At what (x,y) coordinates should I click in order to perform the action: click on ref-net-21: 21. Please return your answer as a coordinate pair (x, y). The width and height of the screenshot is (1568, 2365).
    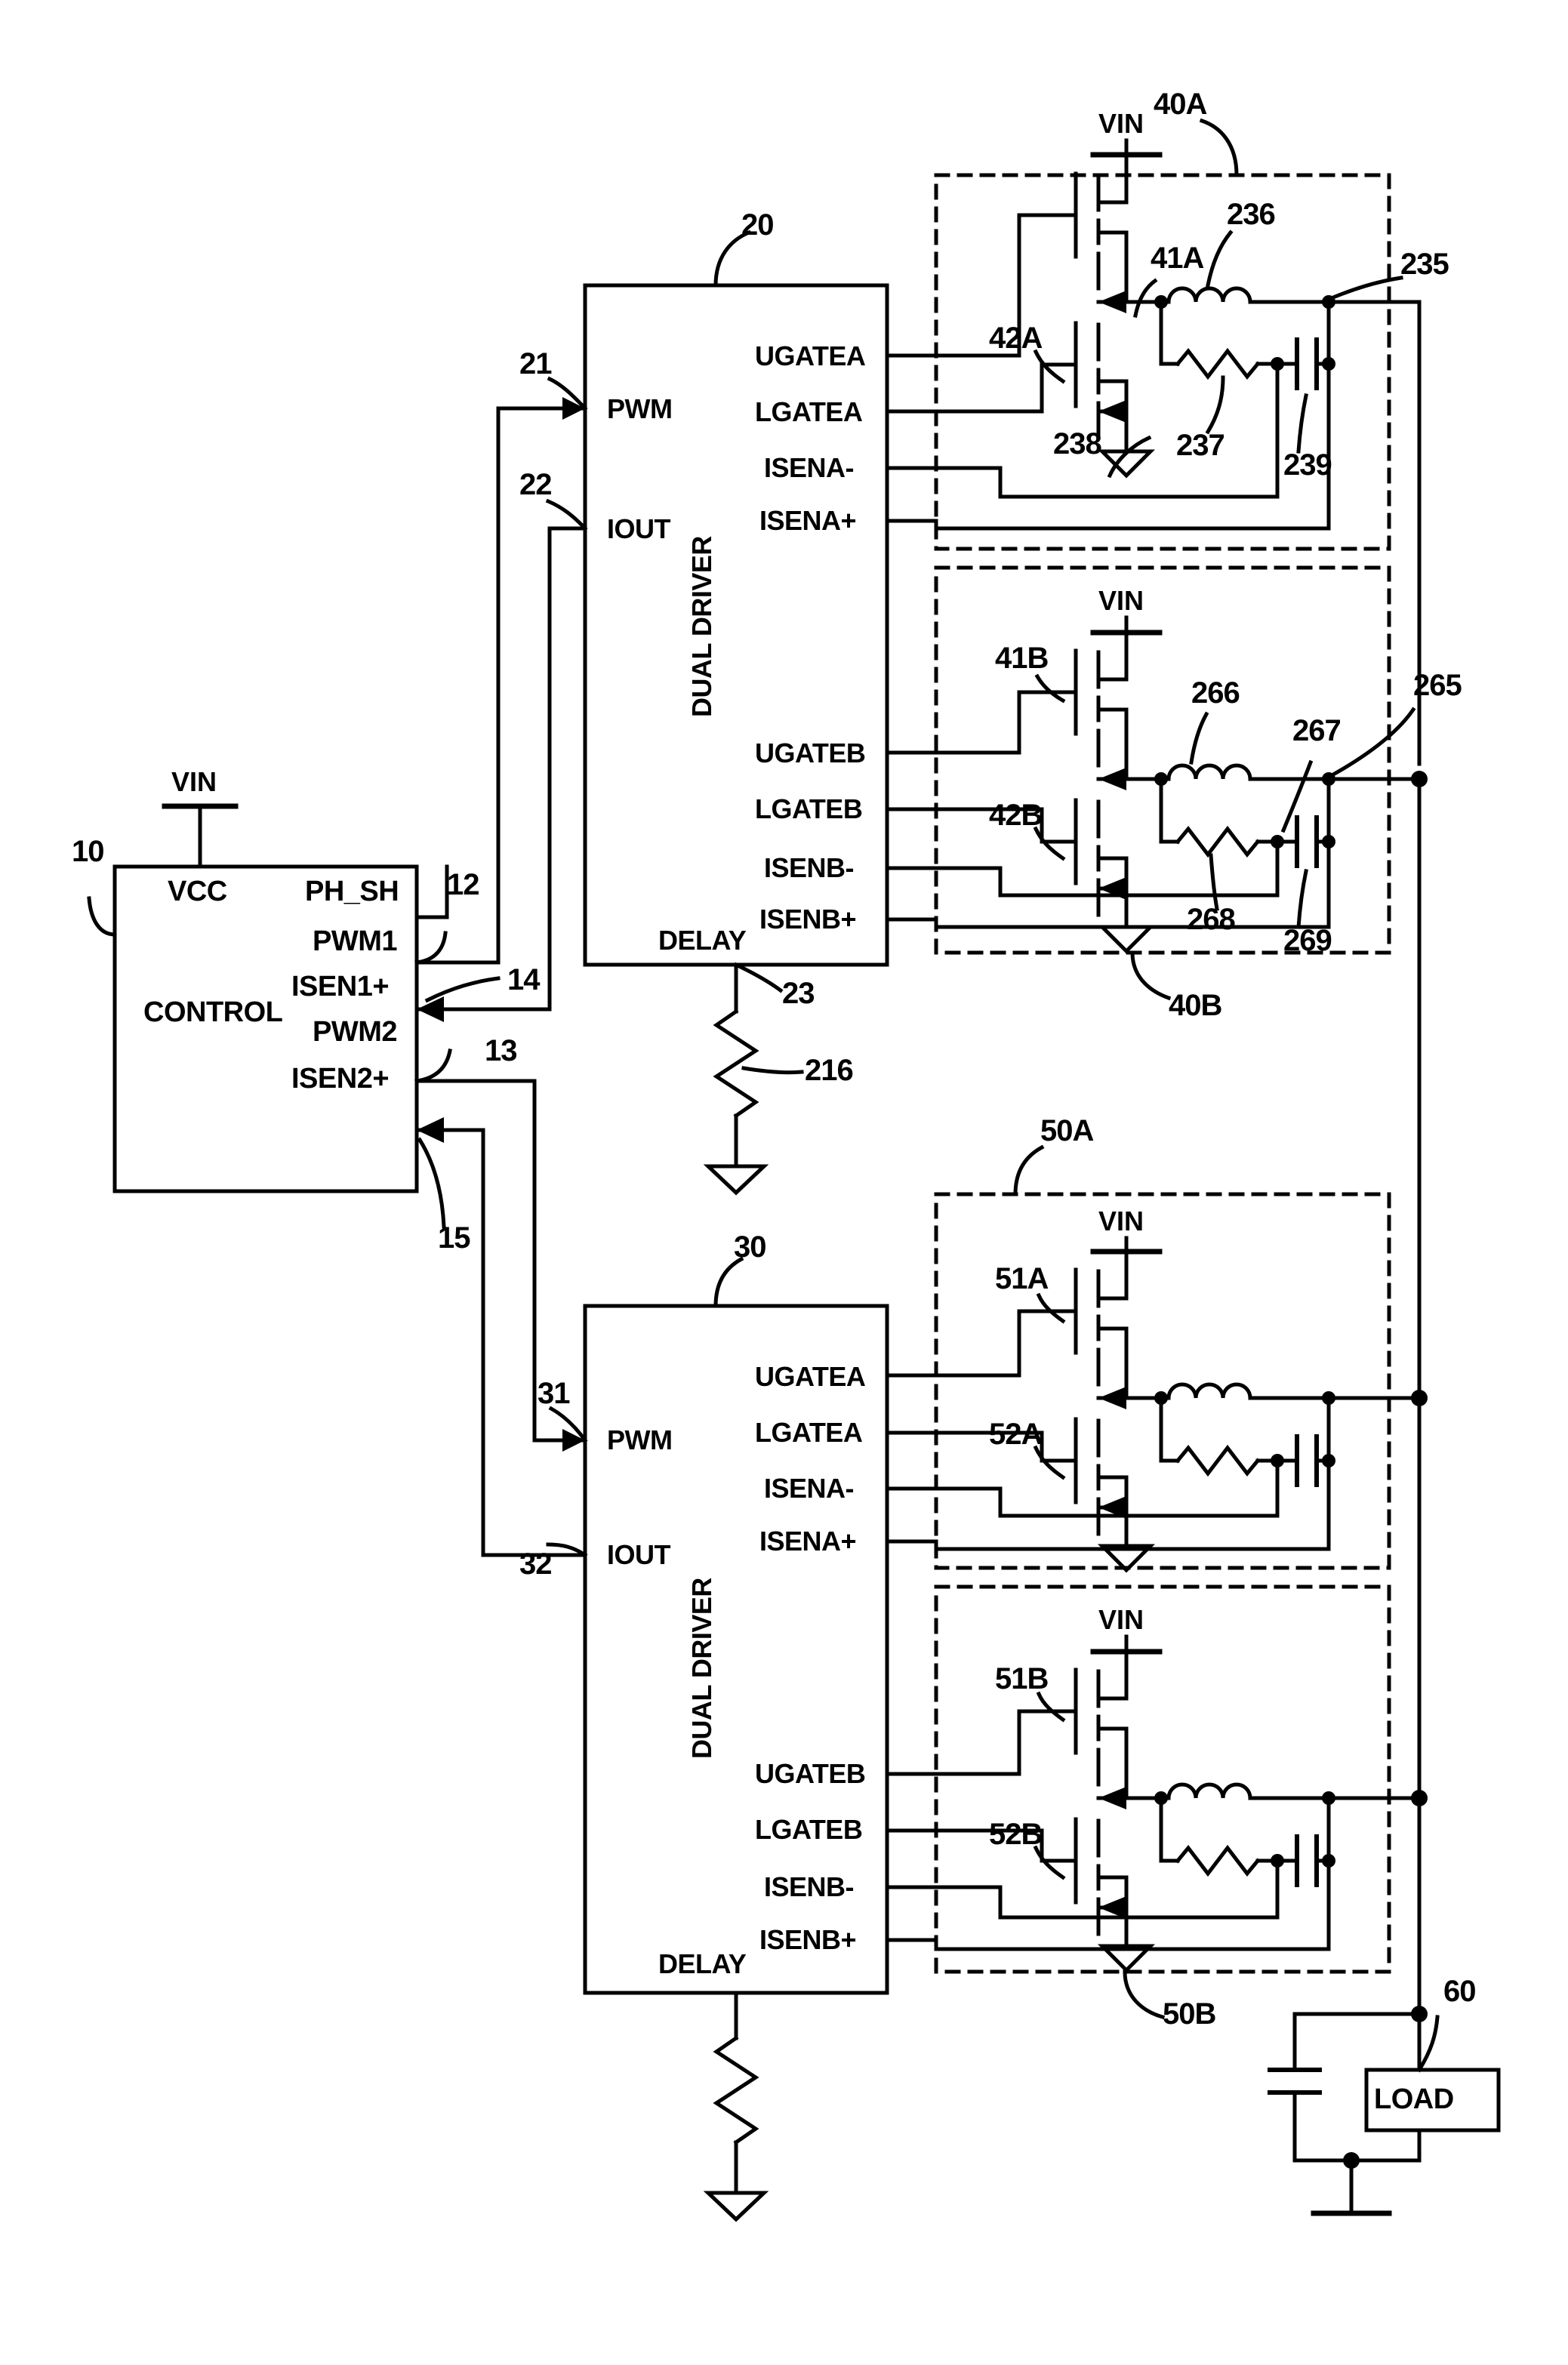
    Looking at the image, I should click on (535, 363).